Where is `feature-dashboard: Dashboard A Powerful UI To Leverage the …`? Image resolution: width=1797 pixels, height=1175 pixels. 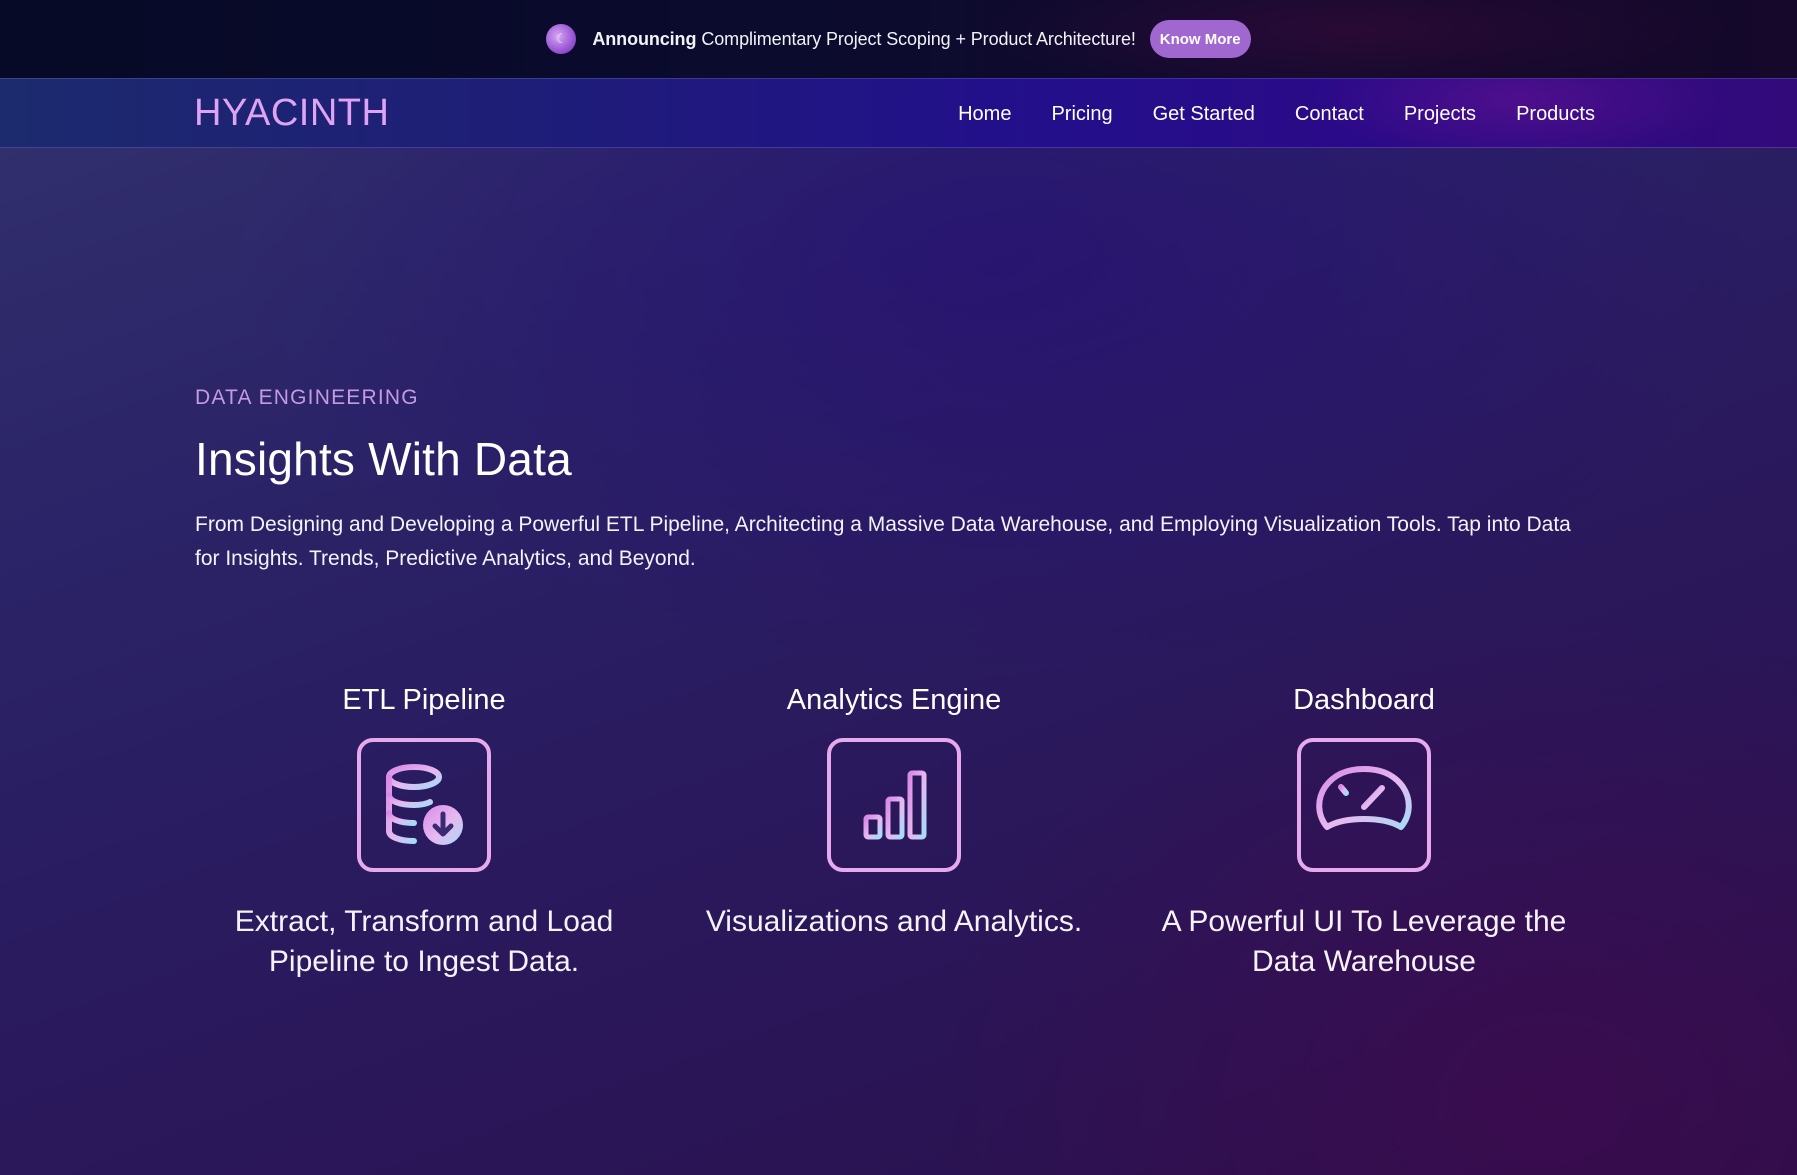 feature-dashboard: Dashboard A Powerful UI To Leverage the … is located at coordinates (1364, 831).